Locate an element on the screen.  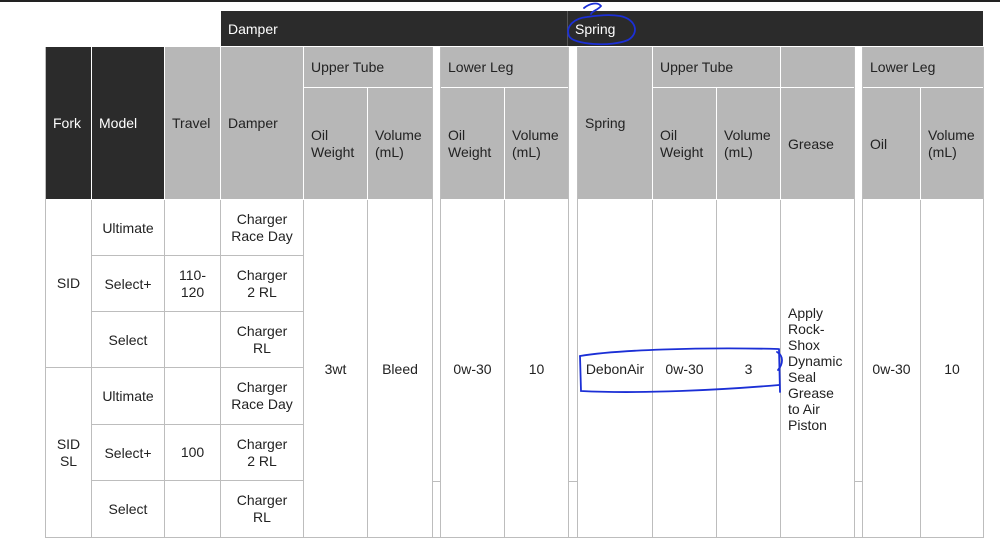
header-damper: Damper is located at coordinates (262, 123).